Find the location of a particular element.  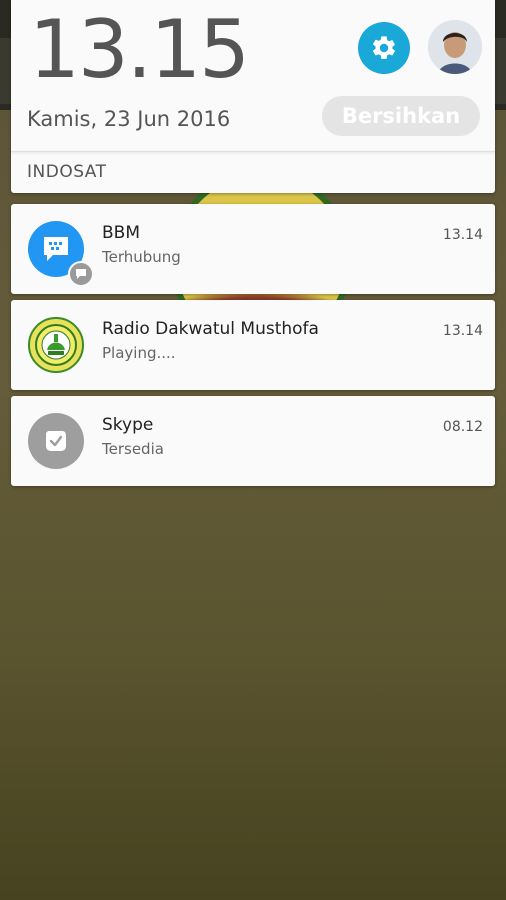

user-avatar is located at coordinates (455, 47).